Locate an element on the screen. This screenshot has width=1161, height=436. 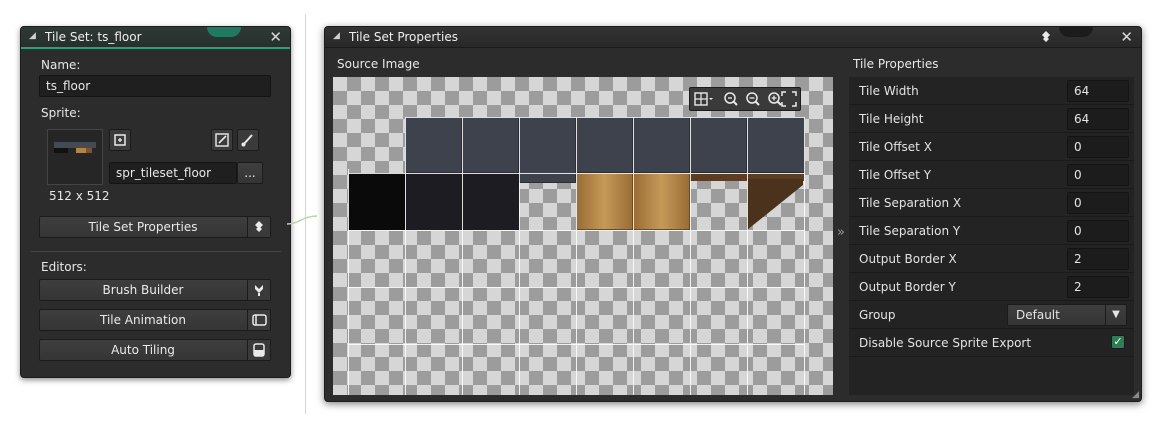
tile-separation-y-input: 0 is located at coordinates (1098, 231).